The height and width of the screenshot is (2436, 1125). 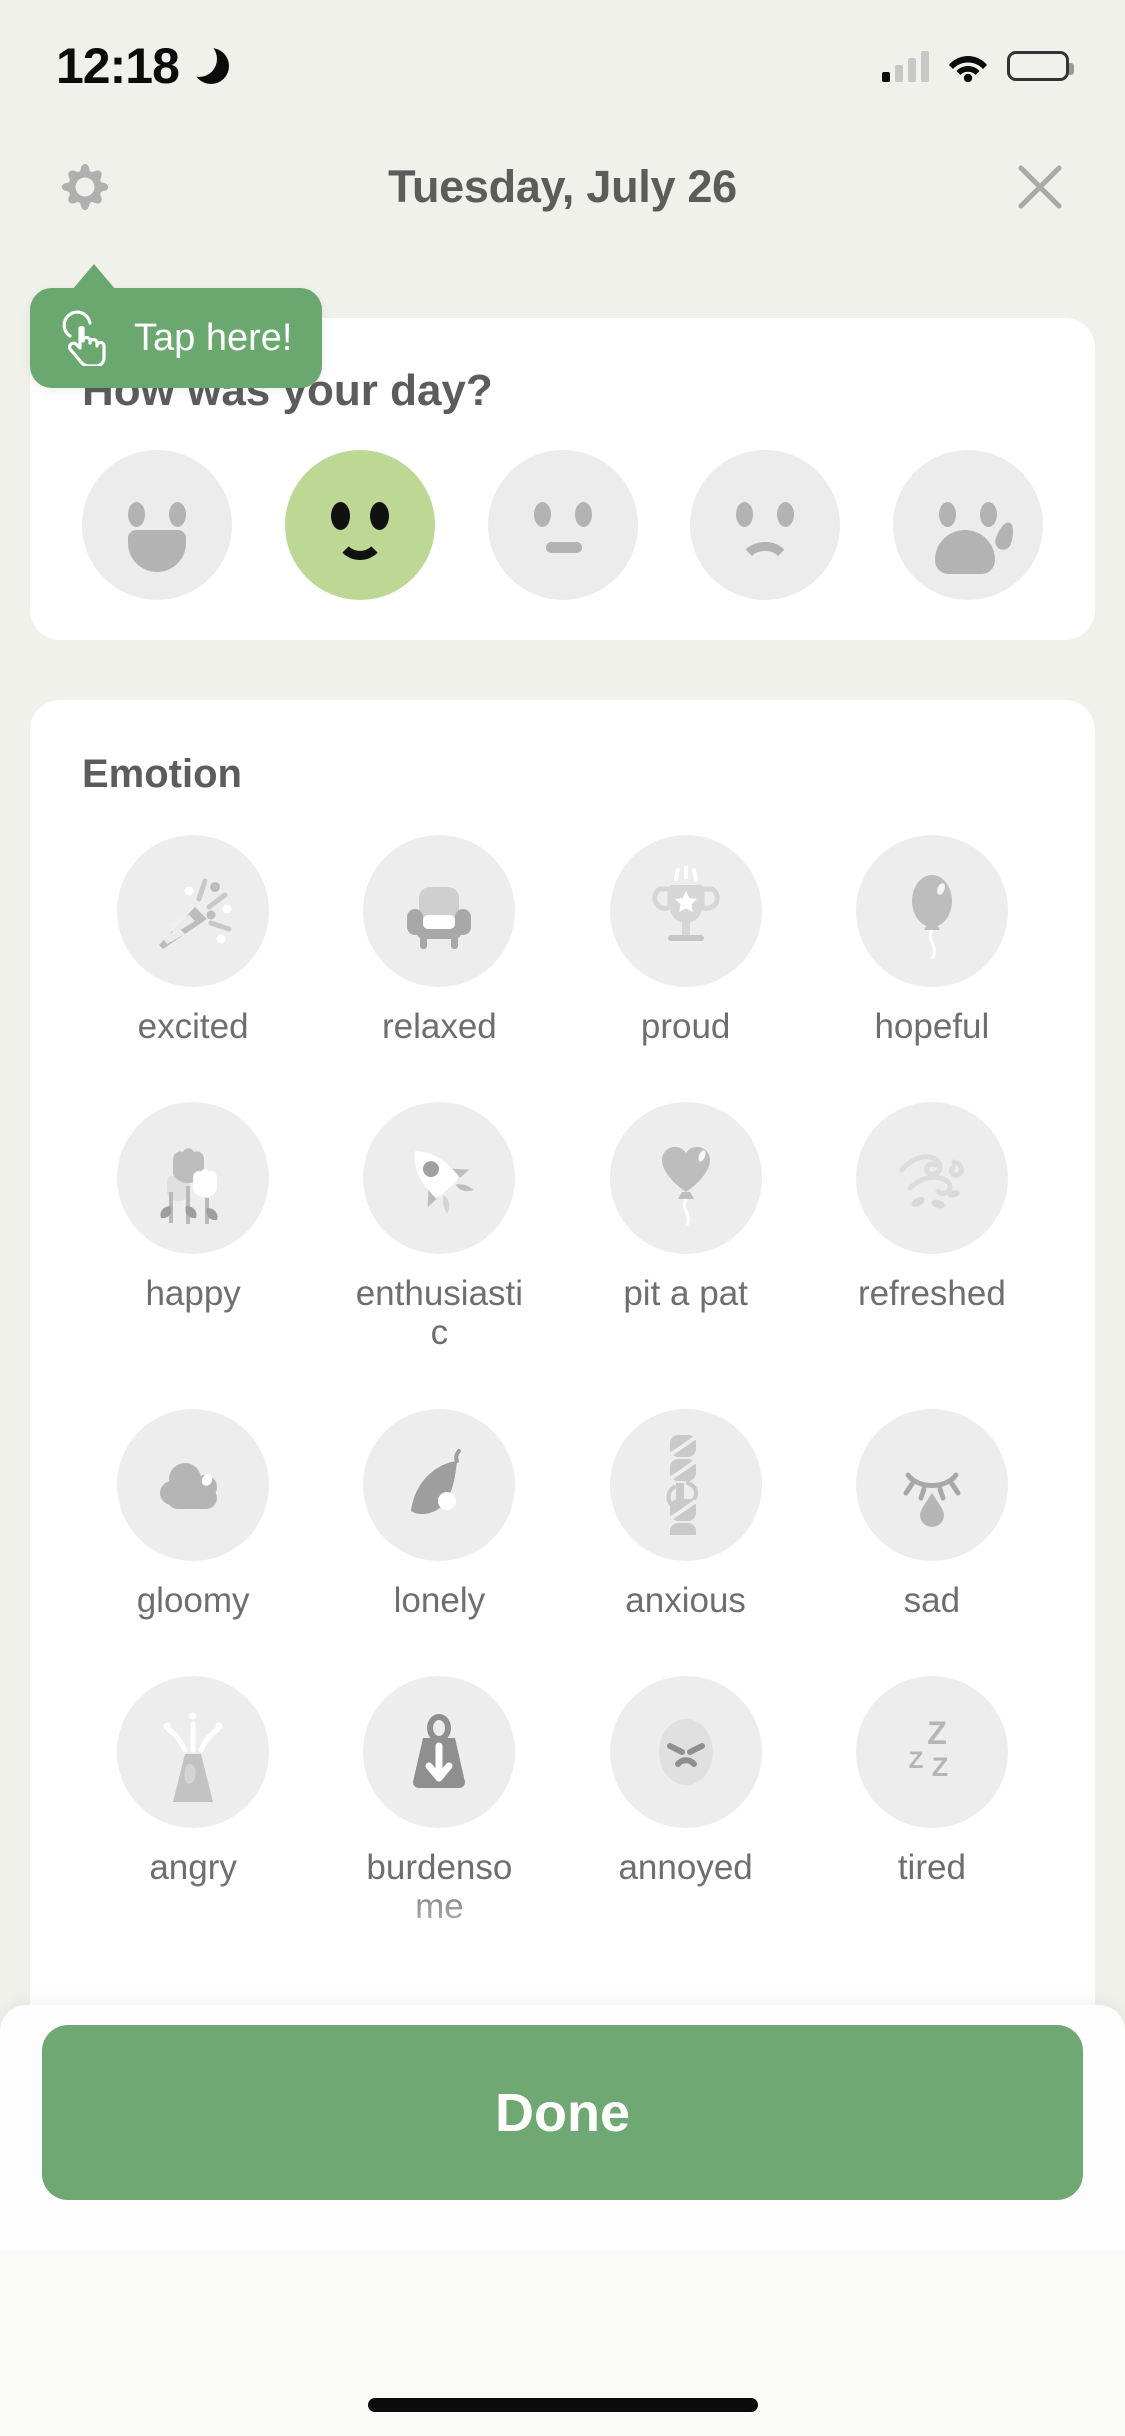 I want to click on close-x-icon, so click(x=1040, y=187).